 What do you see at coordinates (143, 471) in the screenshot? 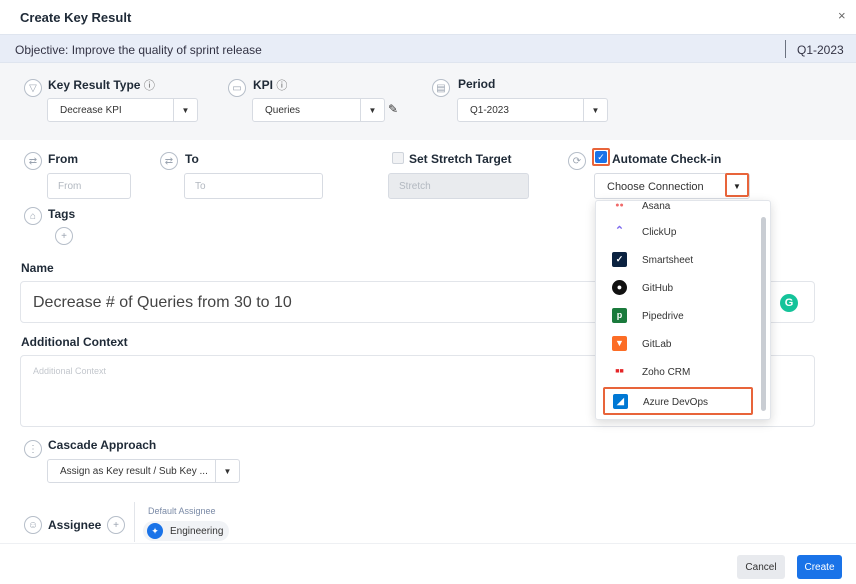
I see `cascade-select: Assign as Key result / Sub Key ... ▼` at bounding box center [143, 471].